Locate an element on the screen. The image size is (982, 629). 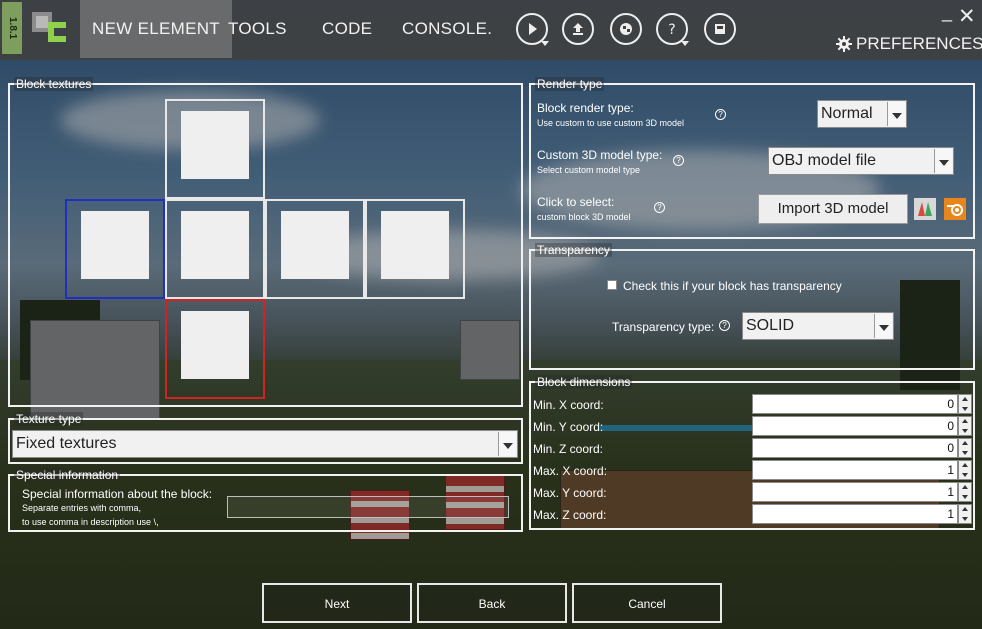
question-icon: ? is located at coordinates (671, 30).